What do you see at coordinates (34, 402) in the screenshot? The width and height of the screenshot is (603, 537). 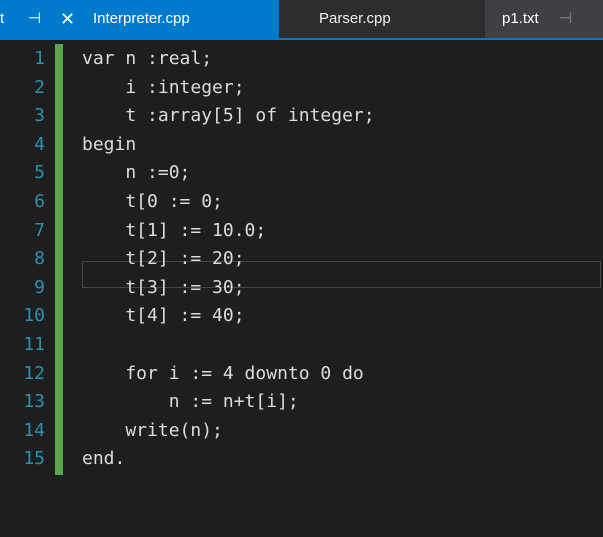 I see `line-number: 13` at bounding box center [34, 402].